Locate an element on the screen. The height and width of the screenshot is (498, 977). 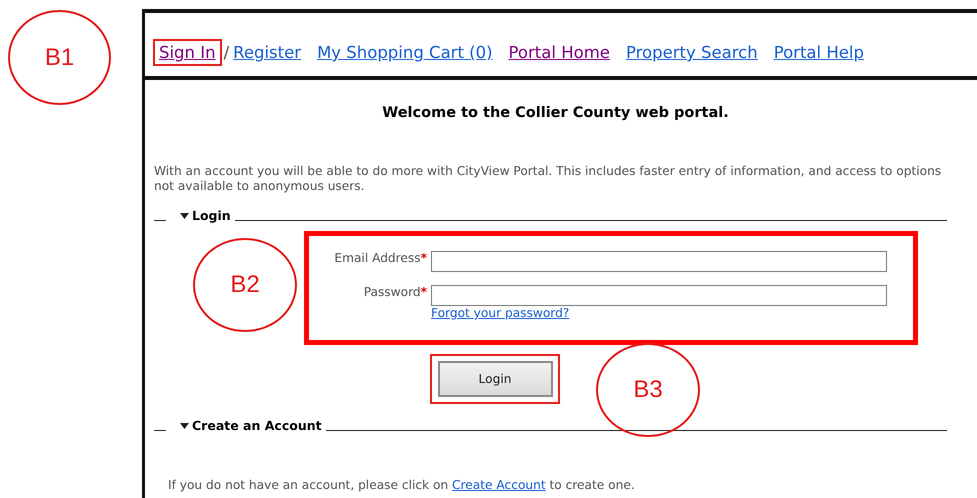
create-account-link: Create Account is located at coordinates (499, 485).